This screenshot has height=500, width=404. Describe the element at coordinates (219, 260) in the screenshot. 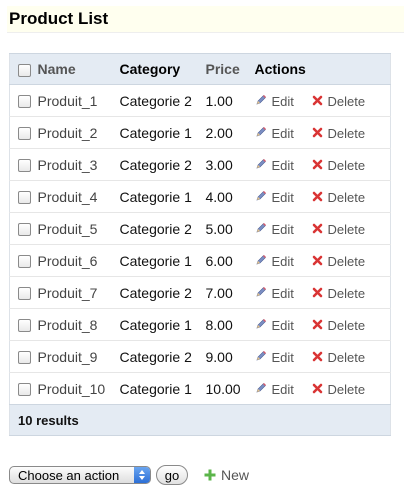

I see `product-price: 6.00` at that location.